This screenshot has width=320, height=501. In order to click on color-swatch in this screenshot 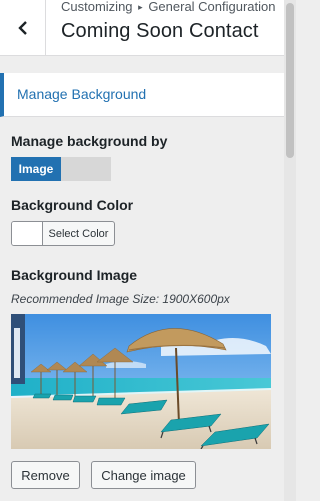, I will do `click(27, 233)`.